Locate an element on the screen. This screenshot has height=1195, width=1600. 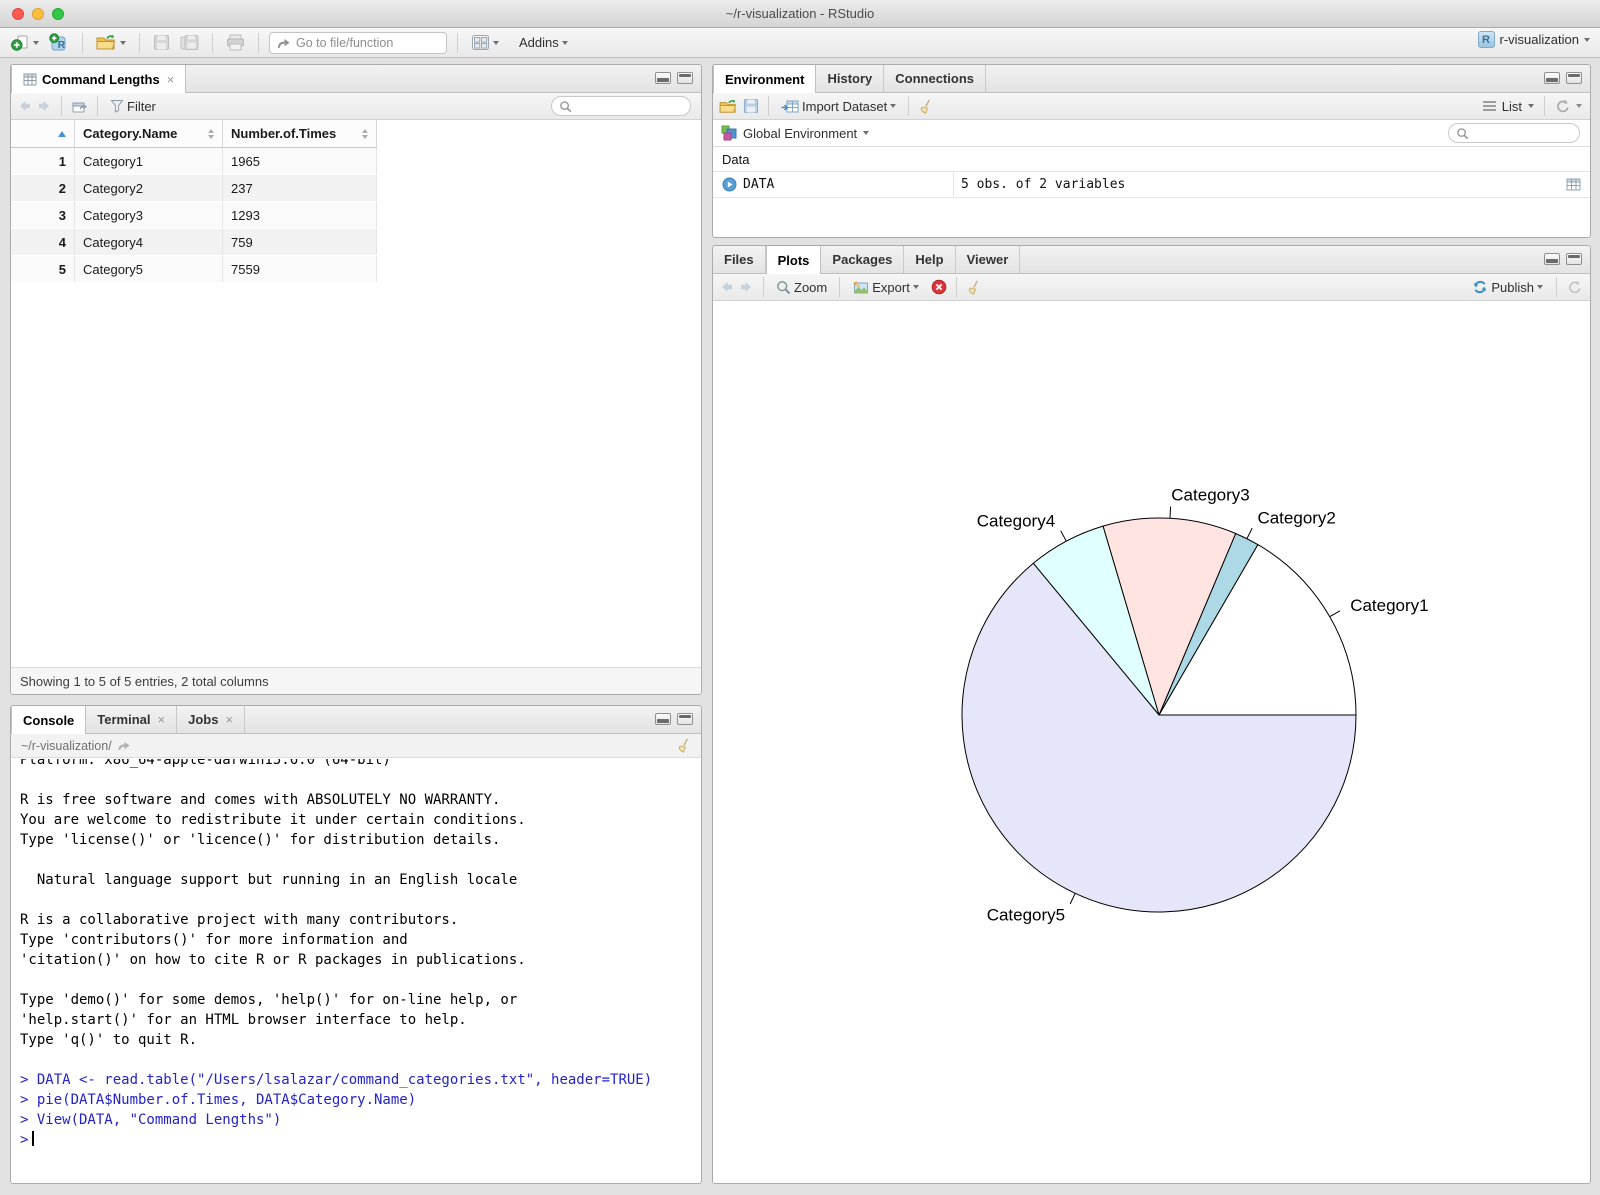
row-number: 3 is located at coordinates (43, 215).